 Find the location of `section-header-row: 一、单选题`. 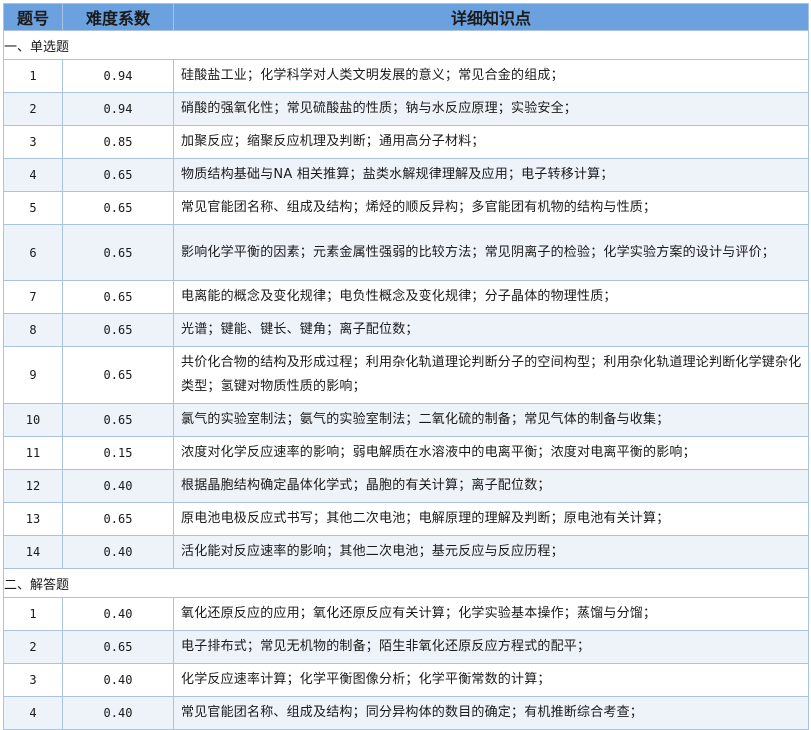

section-header-row: 一、单选题 is located at coordinates (406, 45).